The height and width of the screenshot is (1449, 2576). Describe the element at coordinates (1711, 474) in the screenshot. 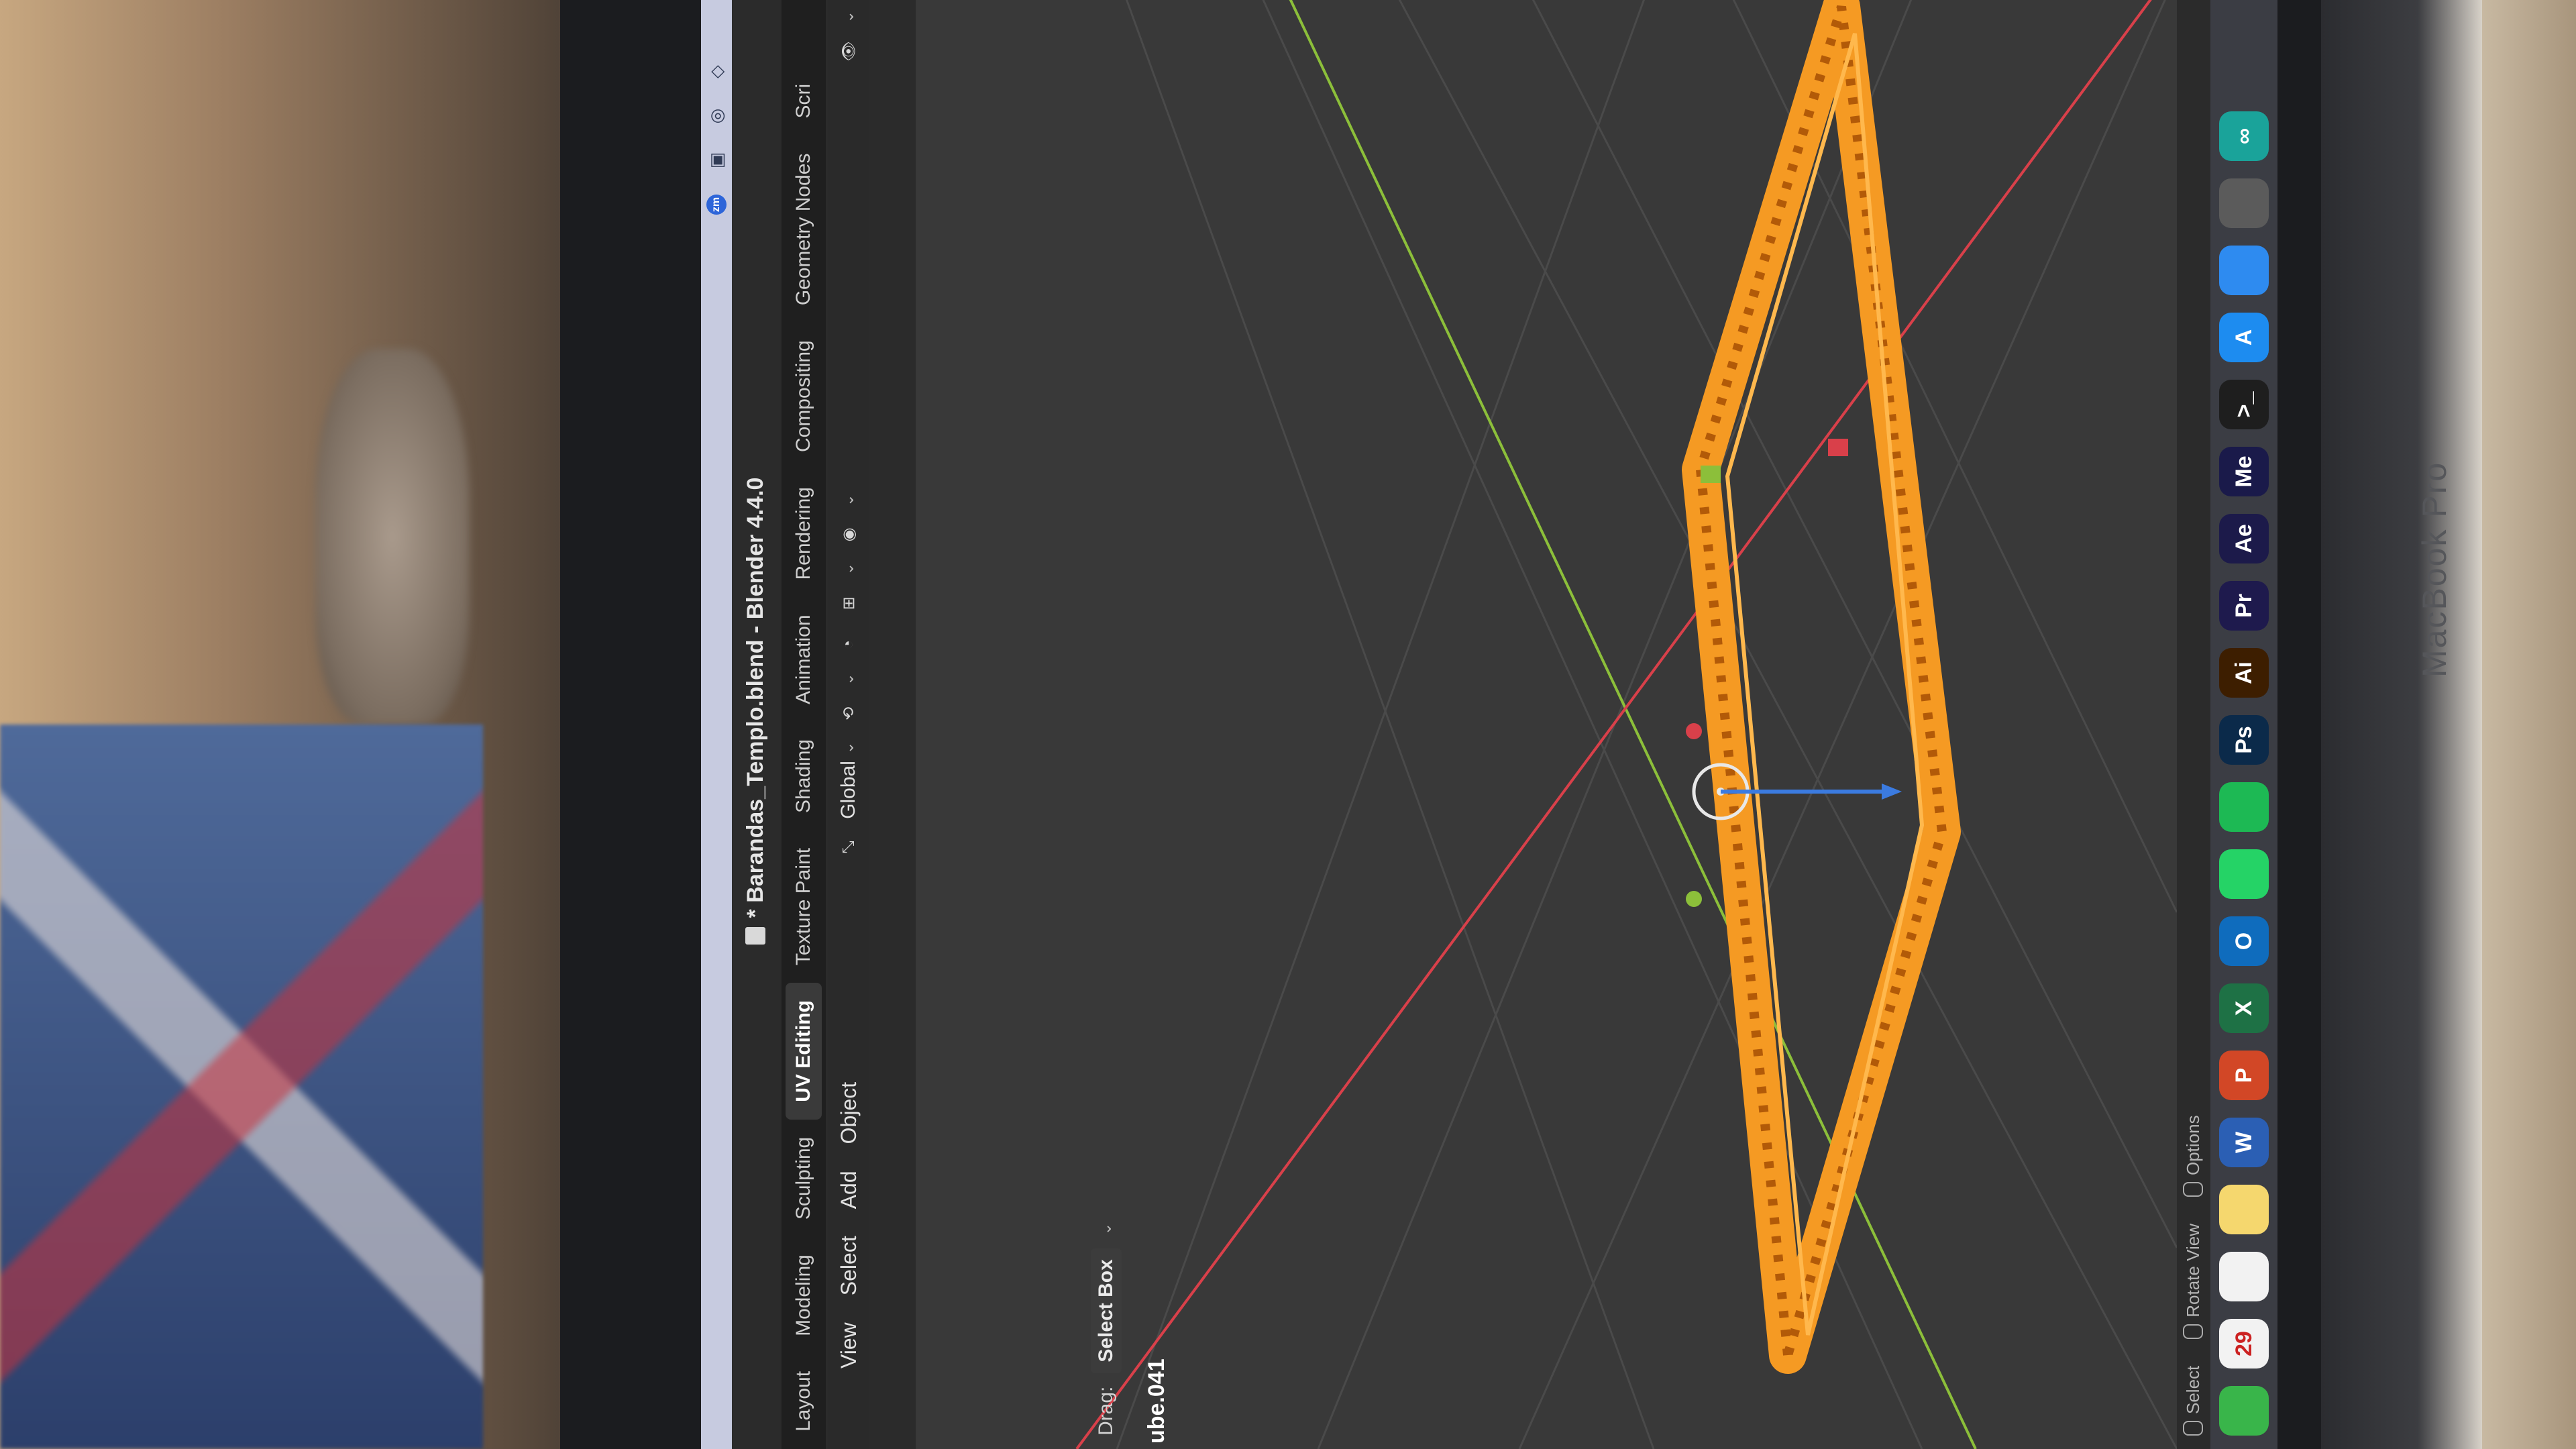

I see `gizmo-handle-y` at that location.